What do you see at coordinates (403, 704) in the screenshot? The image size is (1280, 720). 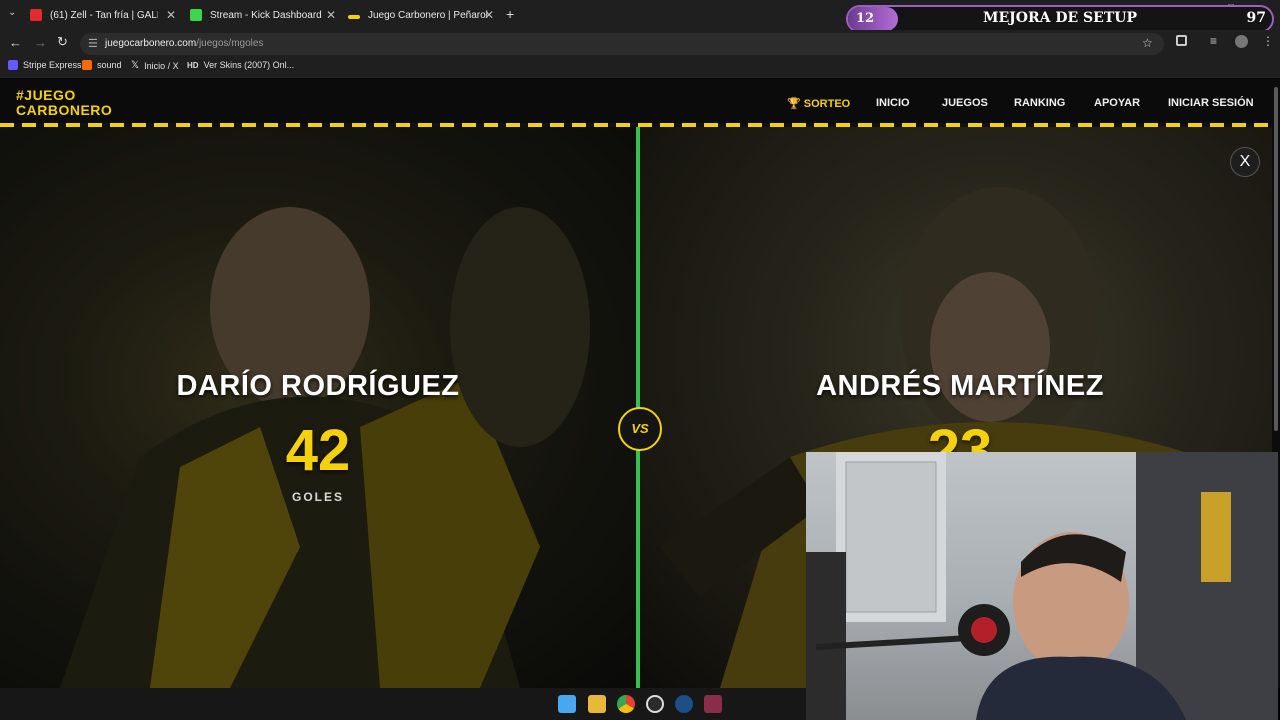 I see `os-taskbar` at bounding box center [403, 704].